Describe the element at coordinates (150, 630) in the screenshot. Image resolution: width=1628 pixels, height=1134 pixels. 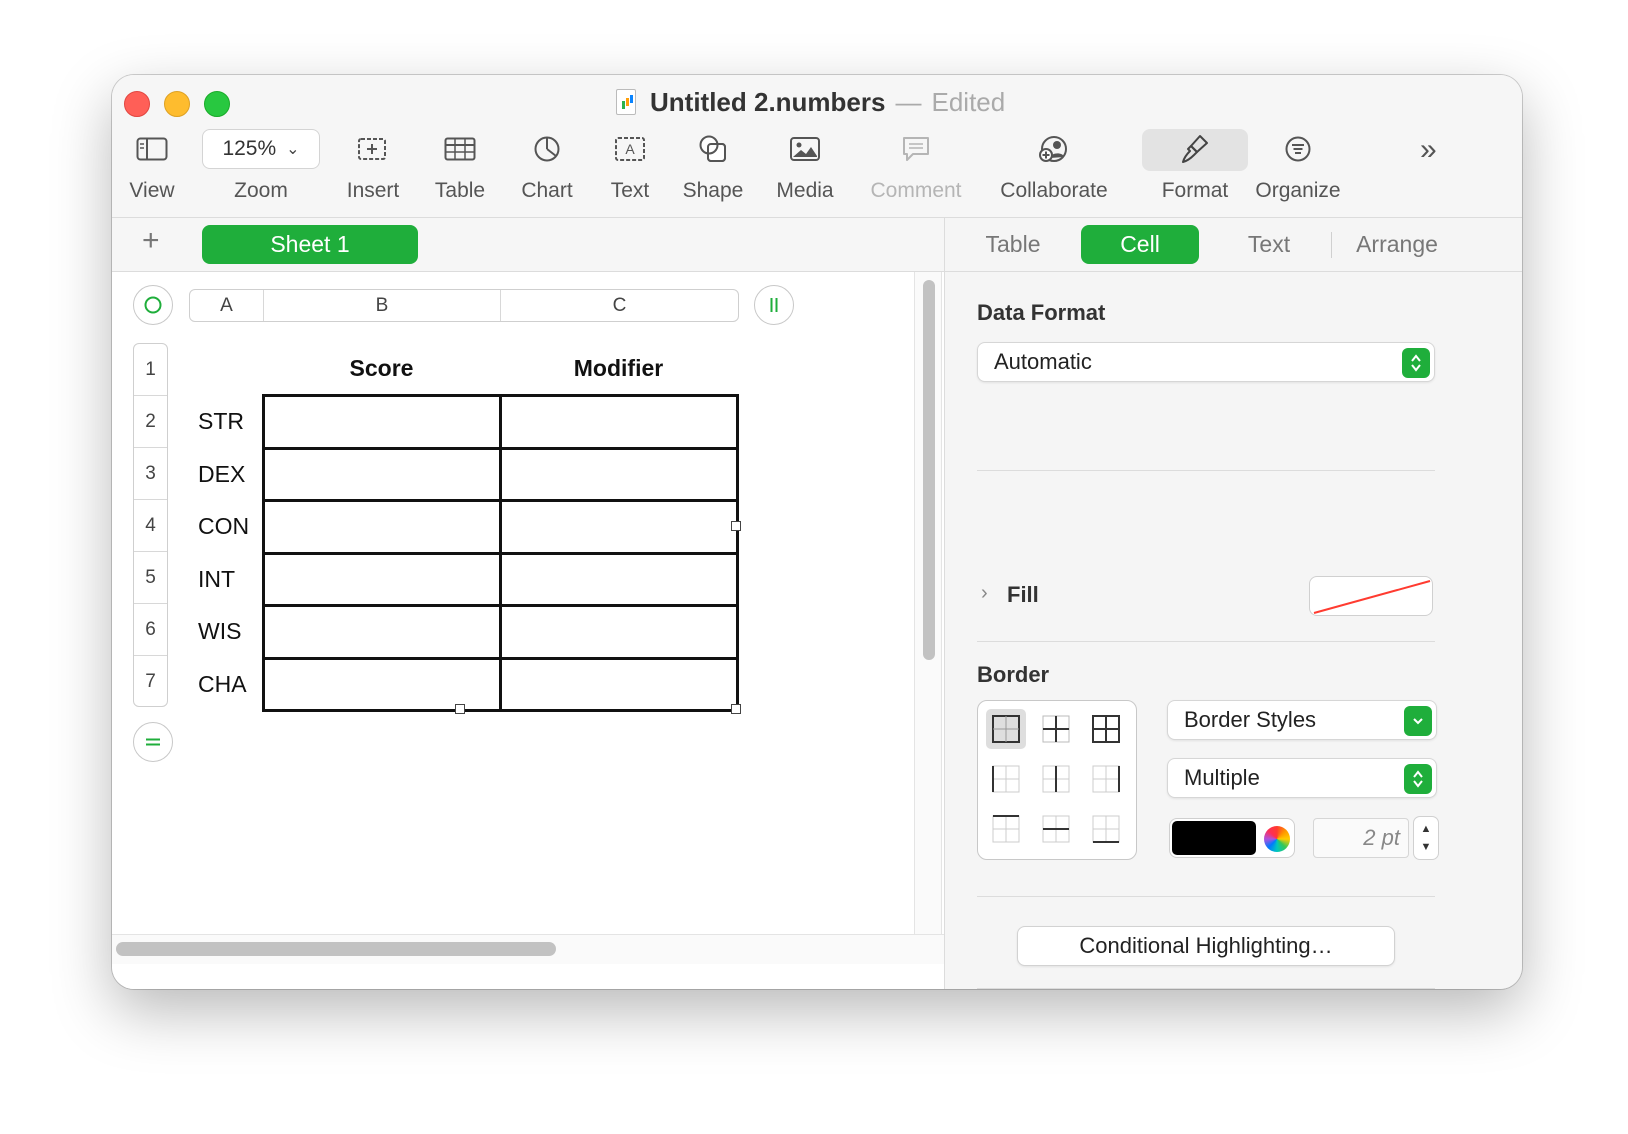
I see `row-header-6: 6` at that location.